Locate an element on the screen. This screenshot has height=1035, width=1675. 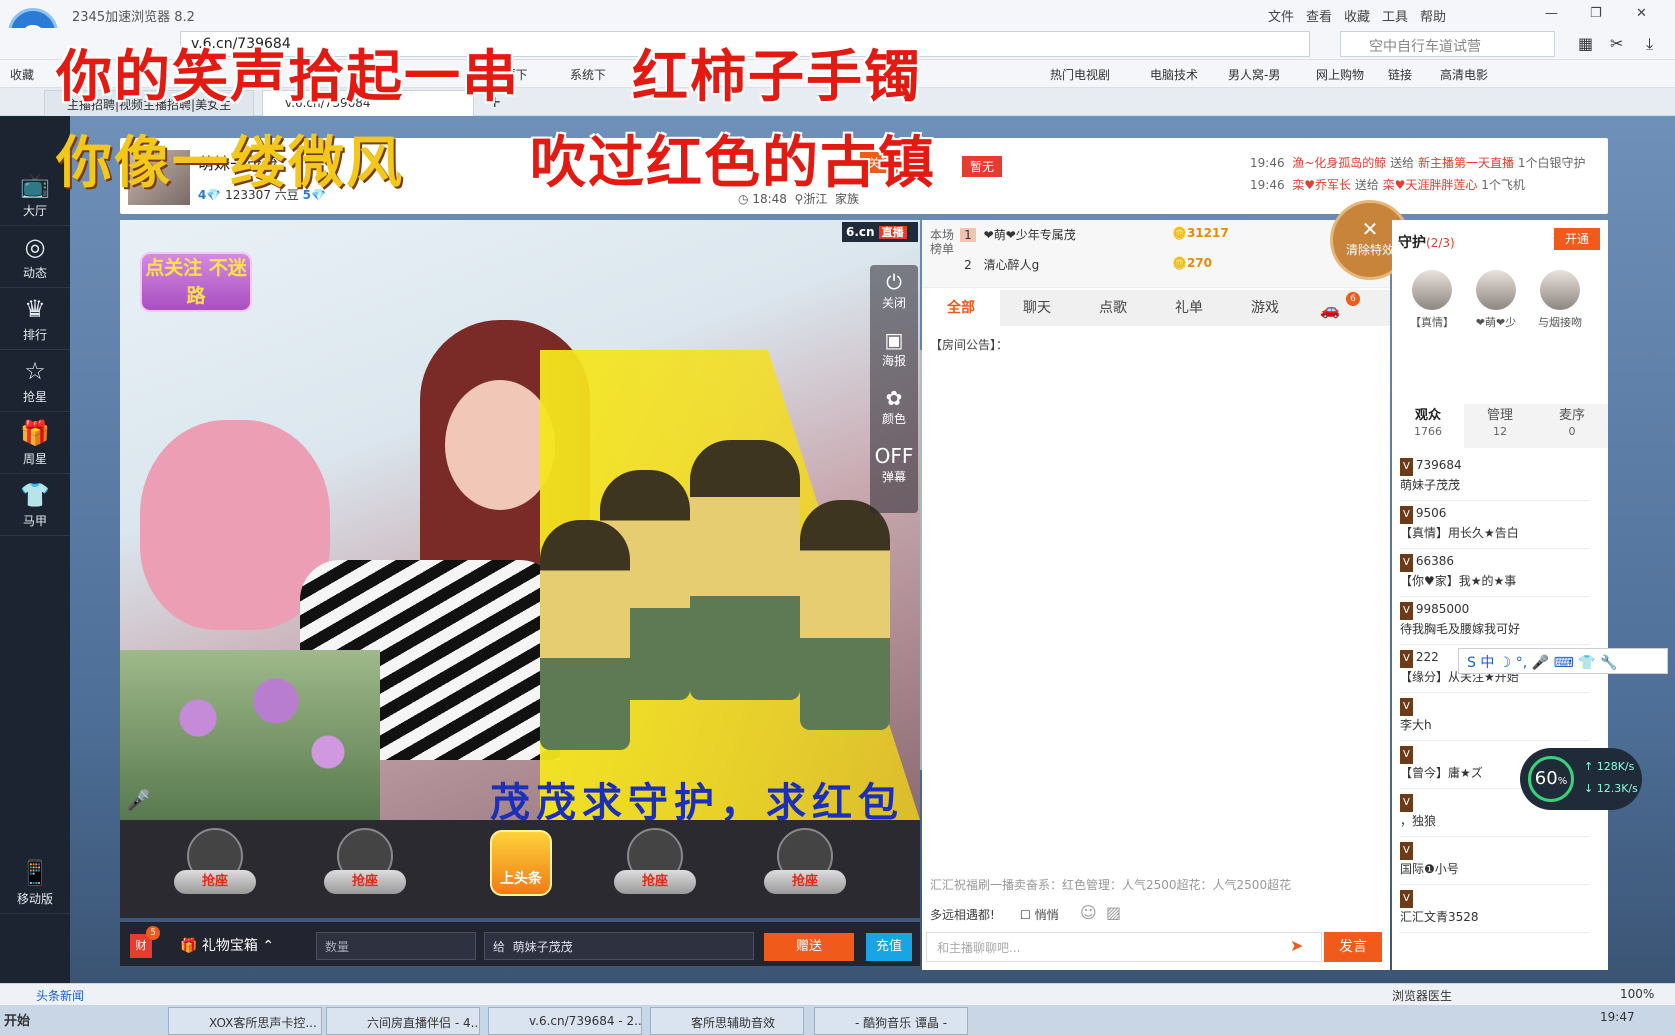
taskbar-item: 客所思辅助音效 is located at coordinates (727, 1021).